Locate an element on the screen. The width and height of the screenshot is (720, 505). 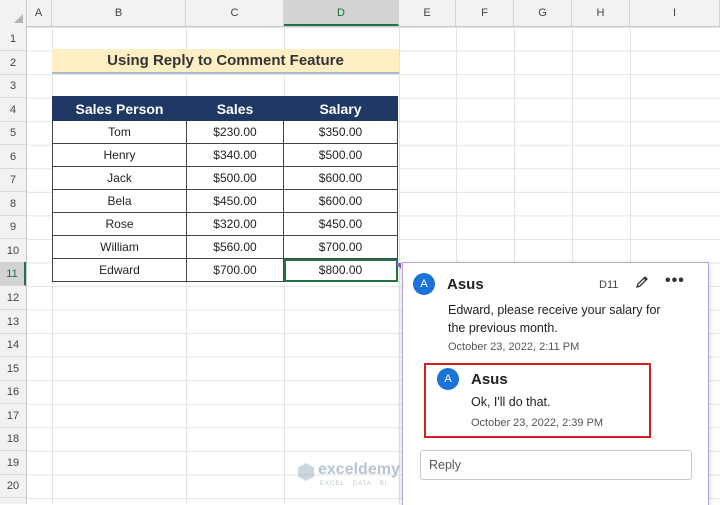
comment-timestamp: October 23, 2022, 2:11 PM is located at coordinates (514, 347).